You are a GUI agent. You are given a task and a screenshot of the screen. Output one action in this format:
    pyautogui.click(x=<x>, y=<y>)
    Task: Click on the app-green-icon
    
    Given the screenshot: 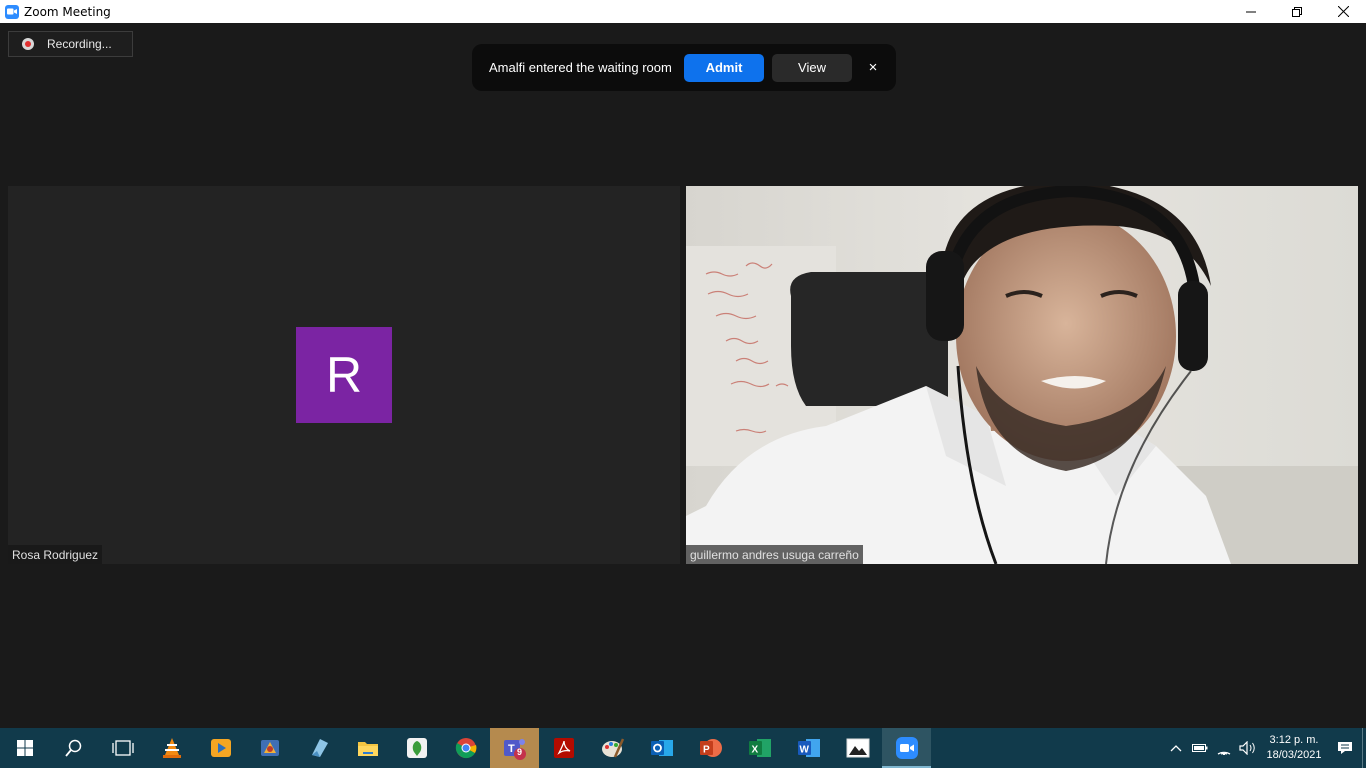 What is the action you would take?
    pyautogui.click(x=416, y=748)
    